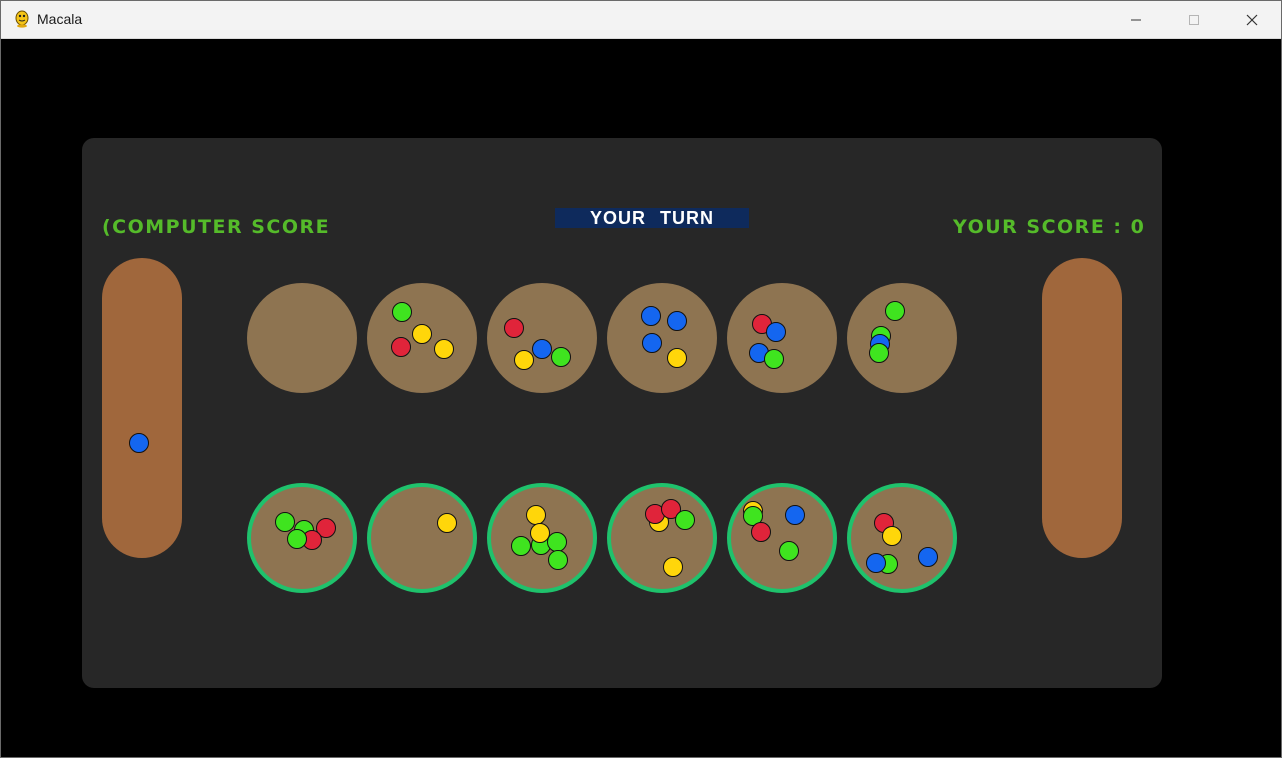 This screenshot has height=758, width=1282. Describe the element at coordinates (22, 19) in the screenshot. I see `python-snake-icon` at that location.